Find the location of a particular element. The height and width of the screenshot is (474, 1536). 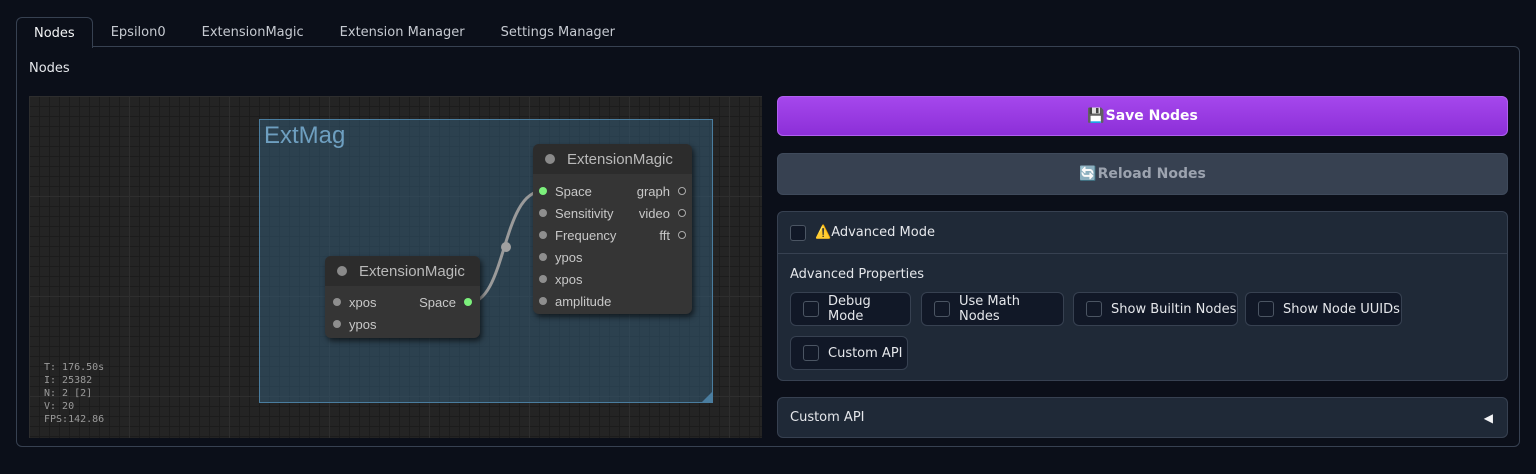

stat-nodes: N: 2 [2] is located at coordinates (68, 393).